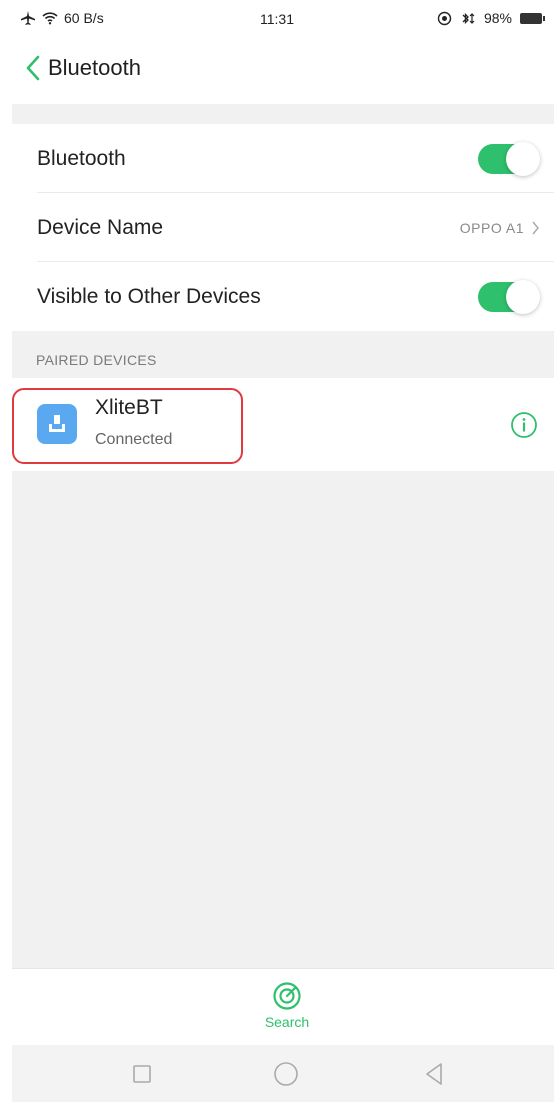 The width and height of the screenshot is (554, 1102). Describe the element at coordinates (33, 68) in the screenshot. I see `chevron-left-icon` at that location.